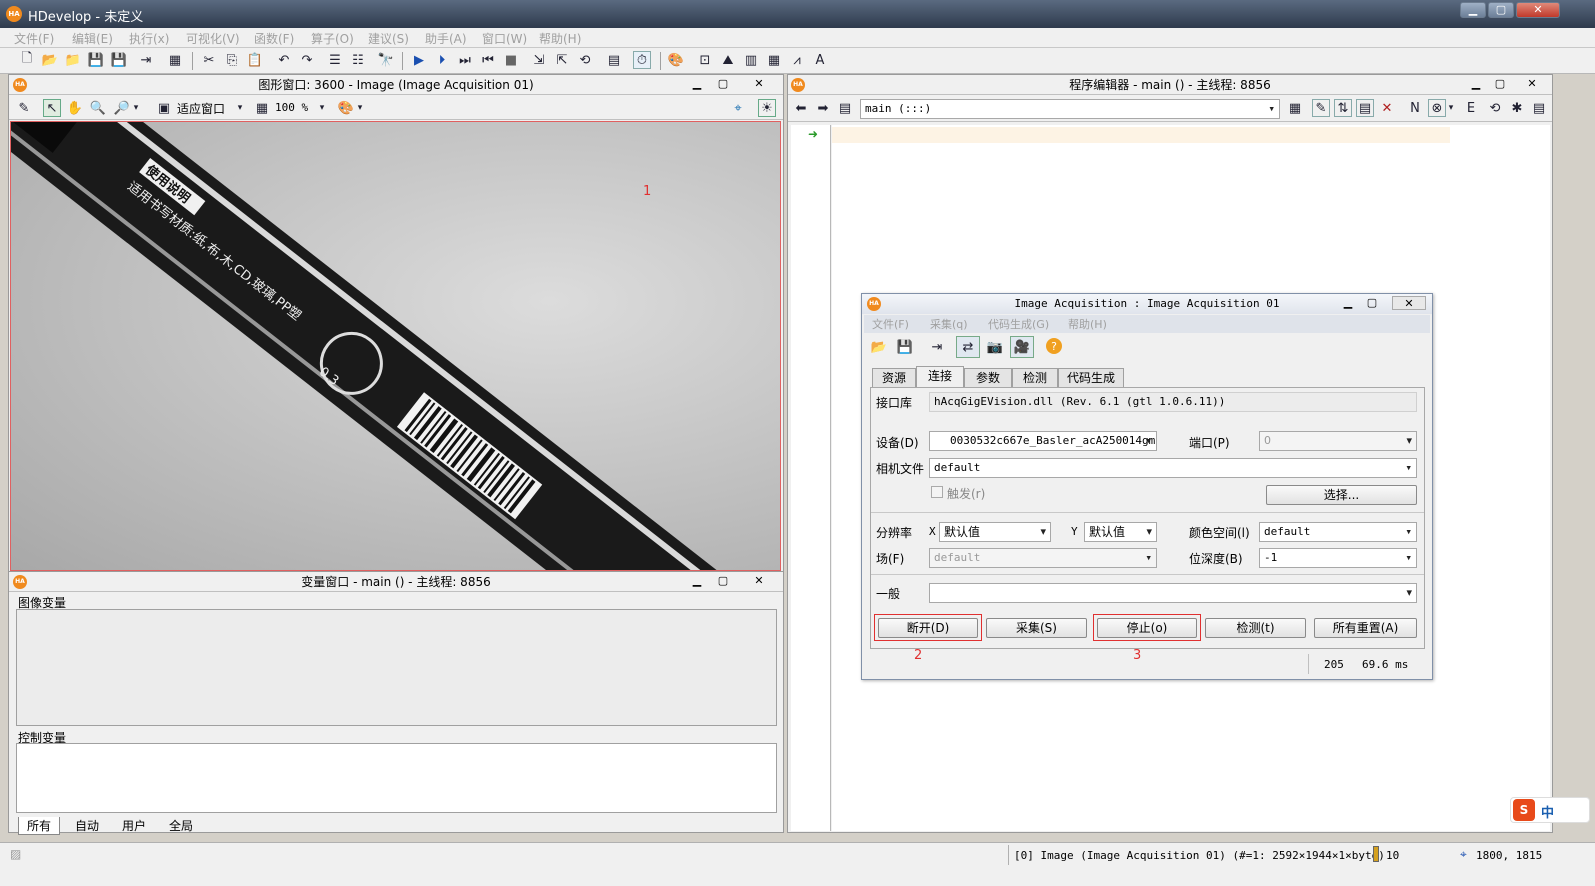 The image size is (1595, 886). What do you see at coordinates (332, 38) in the screenshot?
I see `menu-operators: 算子(O)` at bounding box center [332, 38].